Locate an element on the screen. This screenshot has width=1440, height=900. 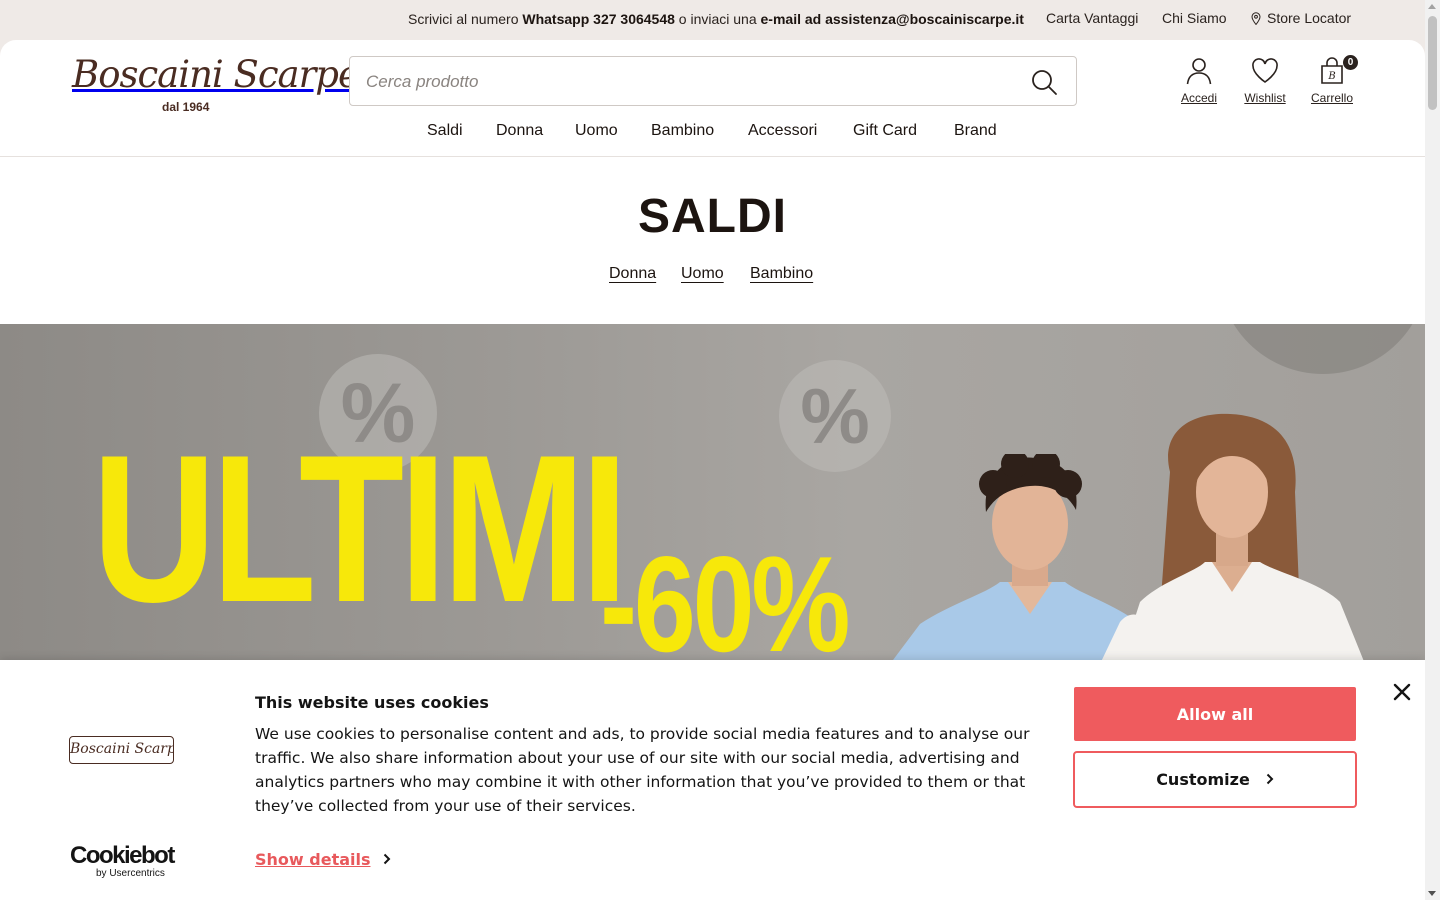
customize-button: Customize is located at coordinates (1215, 779).